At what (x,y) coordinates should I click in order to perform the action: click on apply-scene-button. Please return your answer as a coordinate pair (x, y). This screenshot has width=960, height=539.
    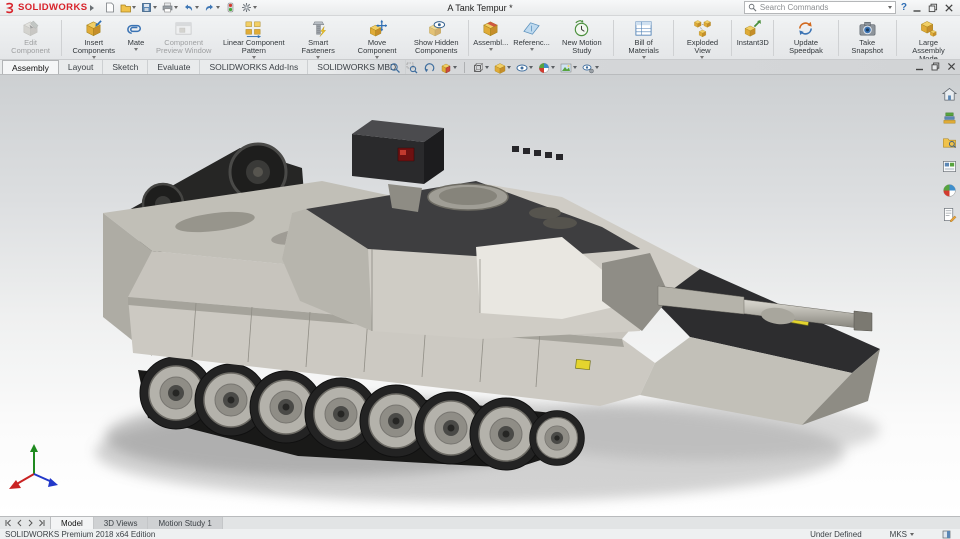
    Looking at the image, I should click on (568, 68).